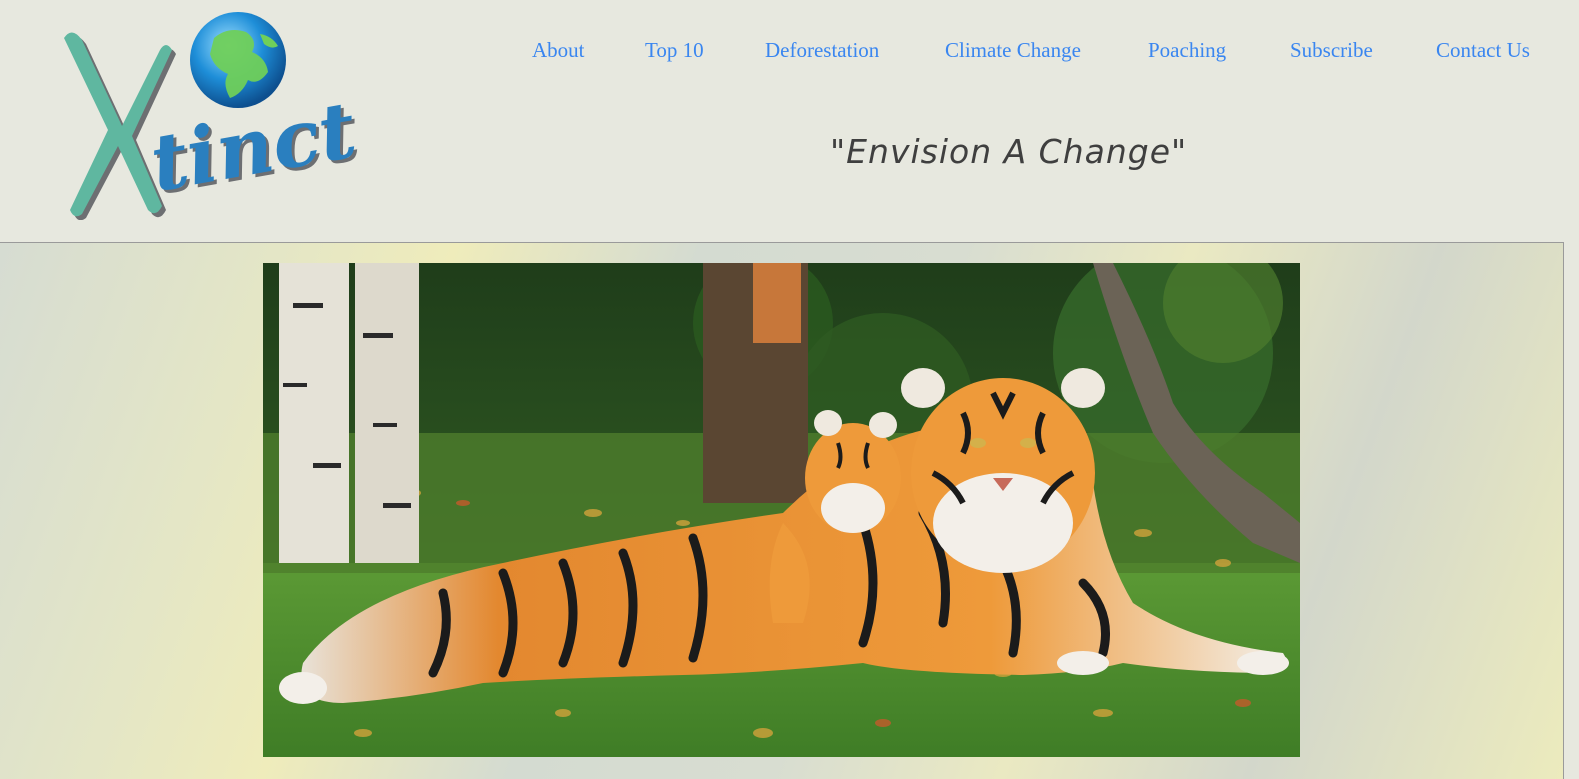 The image size is (1579, 779). I want to click on nav-climate-change: Climate Change, so click(1013, 50).